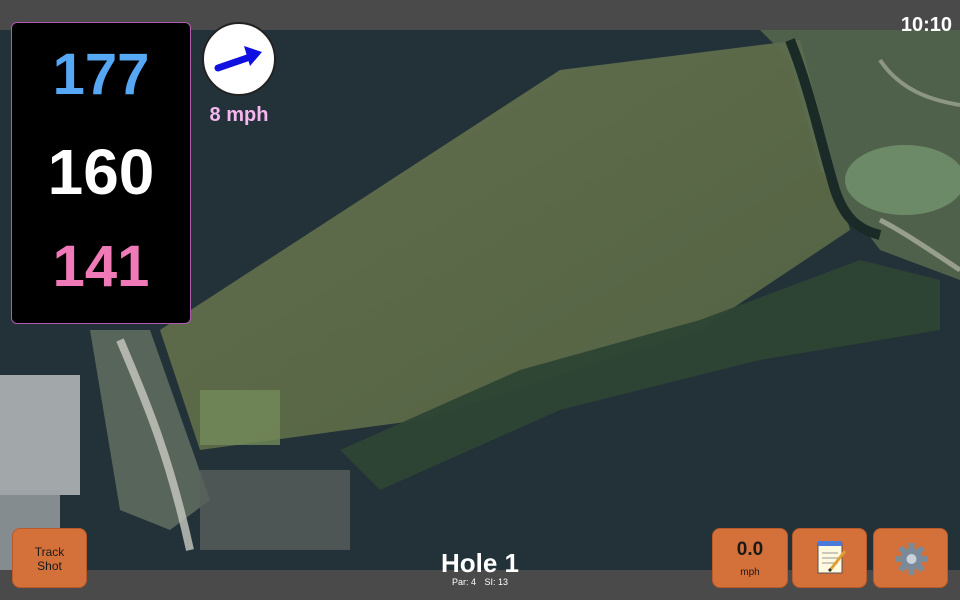  What do you see at coordinates (750, 572) in the screenshot?
I see `speed-unit: mph` at bounding box center [750, 572].